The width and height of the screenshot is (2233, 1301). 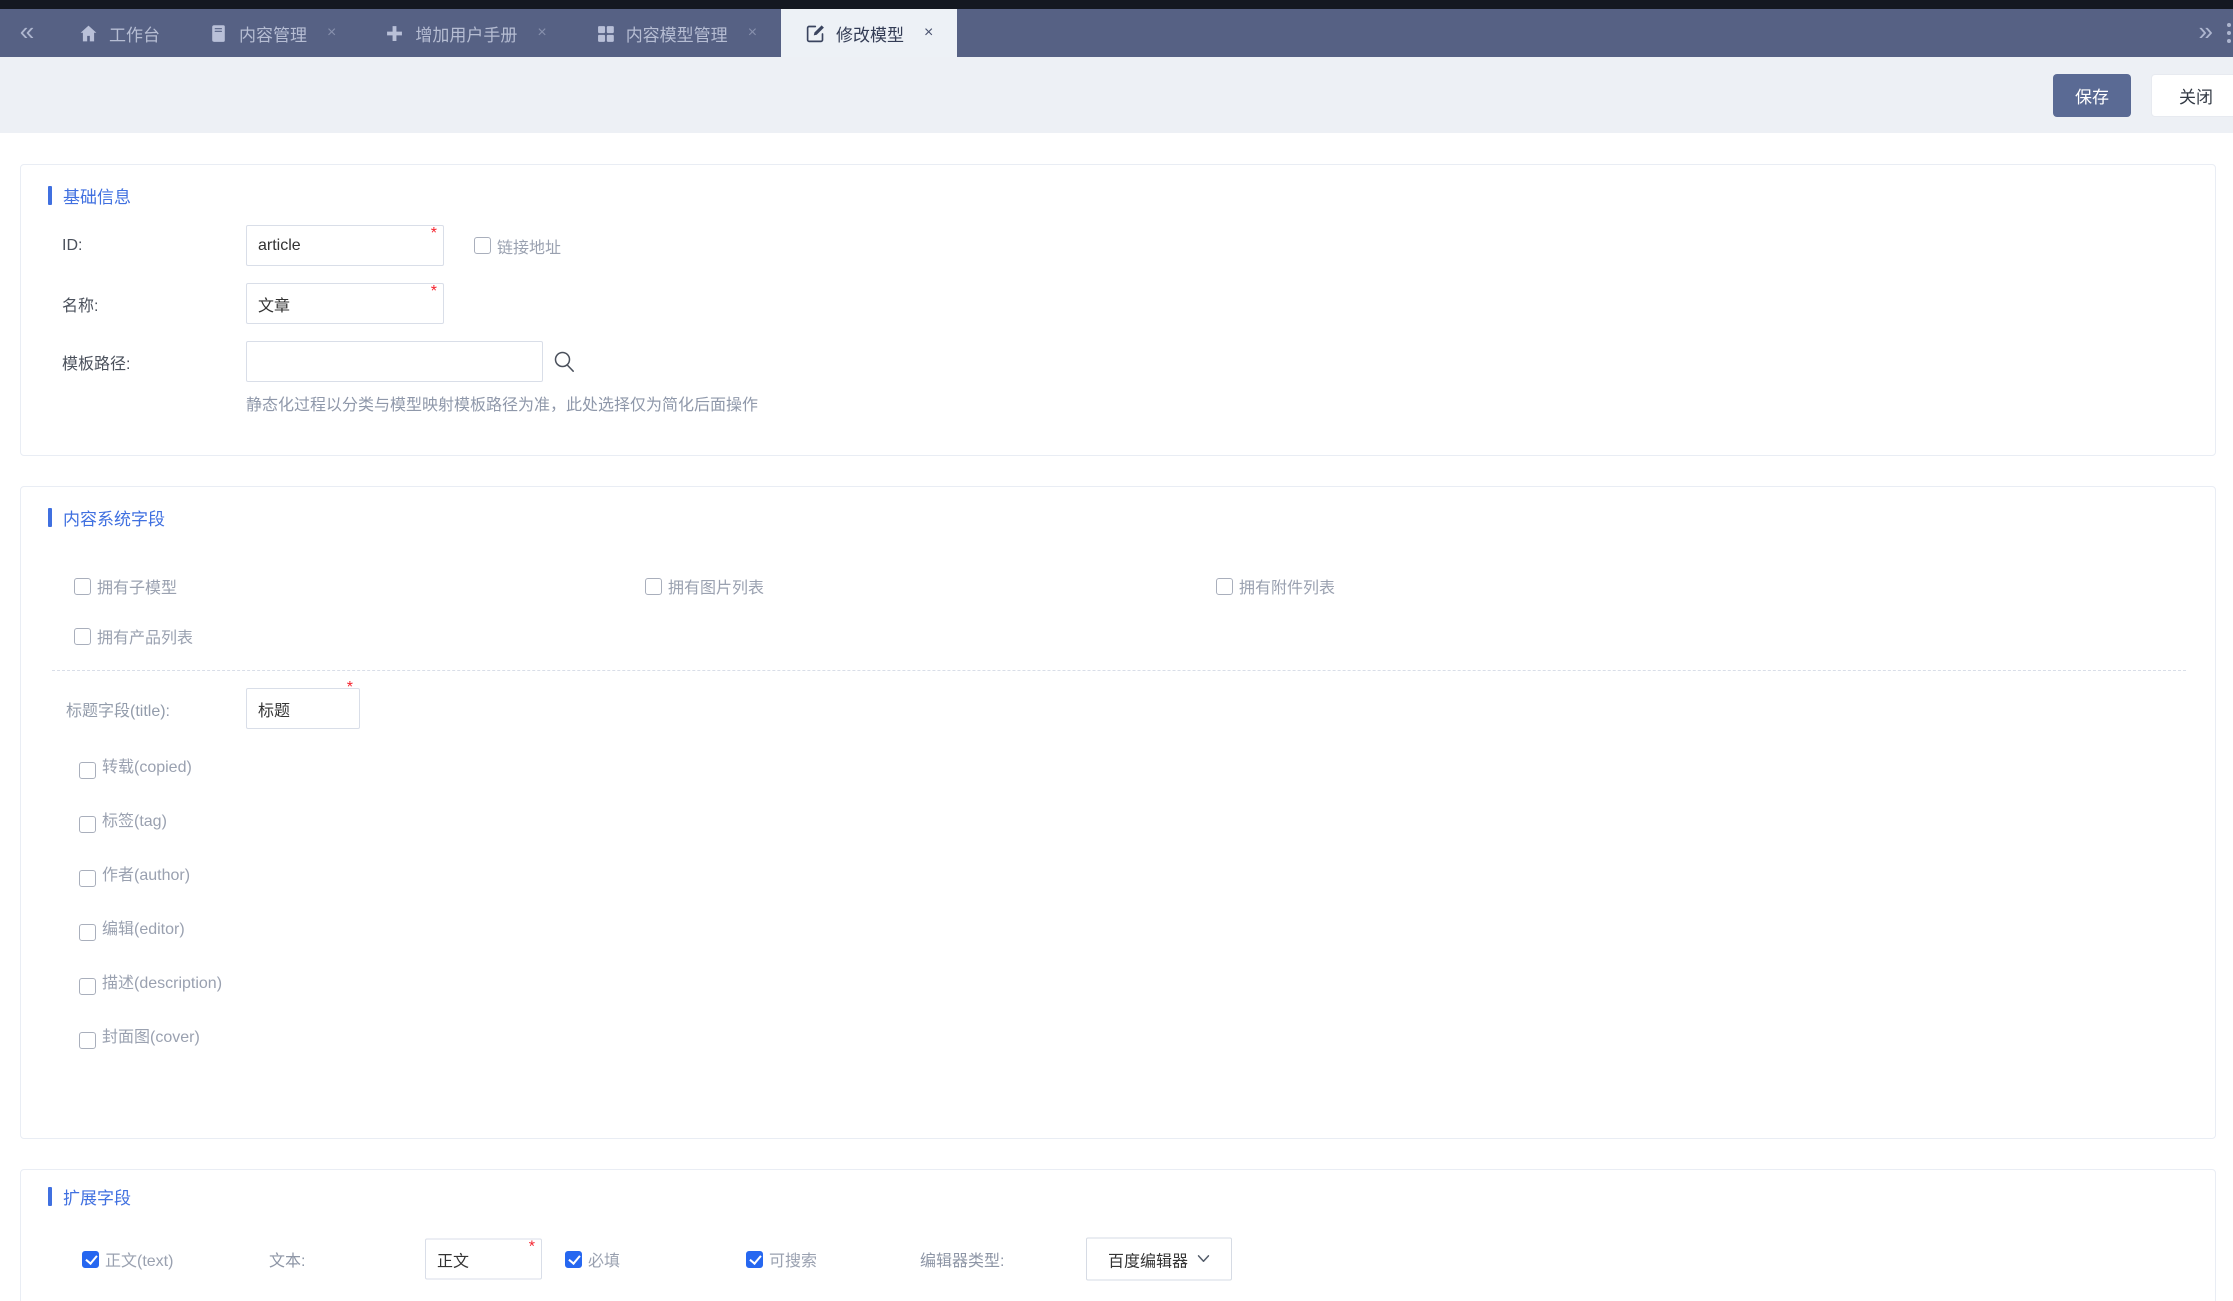 What do you see at coordinates (592, 1259) in the screenshot?
I see `required-checkbox: 必填` at bounding box center [592, 1259].